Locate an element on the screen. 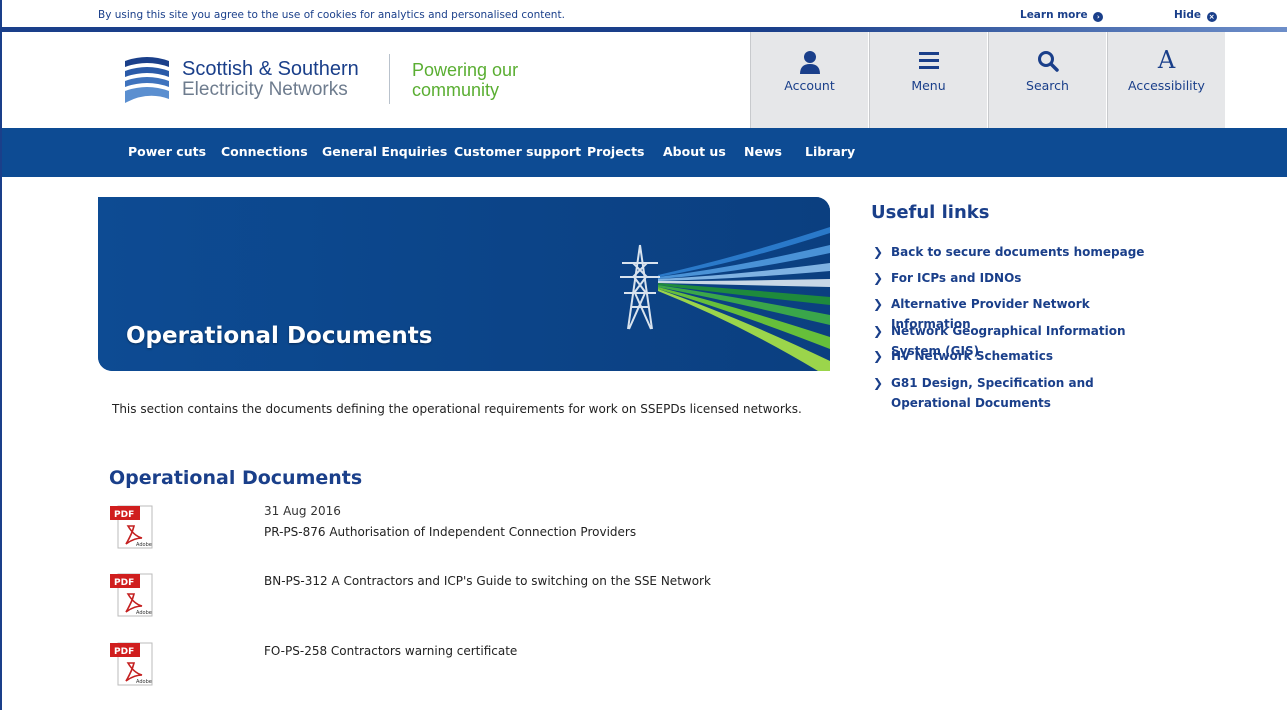 The width and height of the screenshot is (1287, 710). useful-link-label: For ICPs and IDNOs is located at coordinates (956, 278).